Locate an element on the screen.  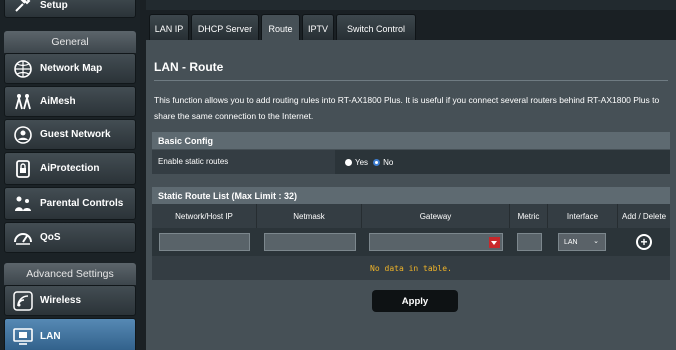
sidebar-item-aiprotection: AiProtection is located at coordinates (70, 168).